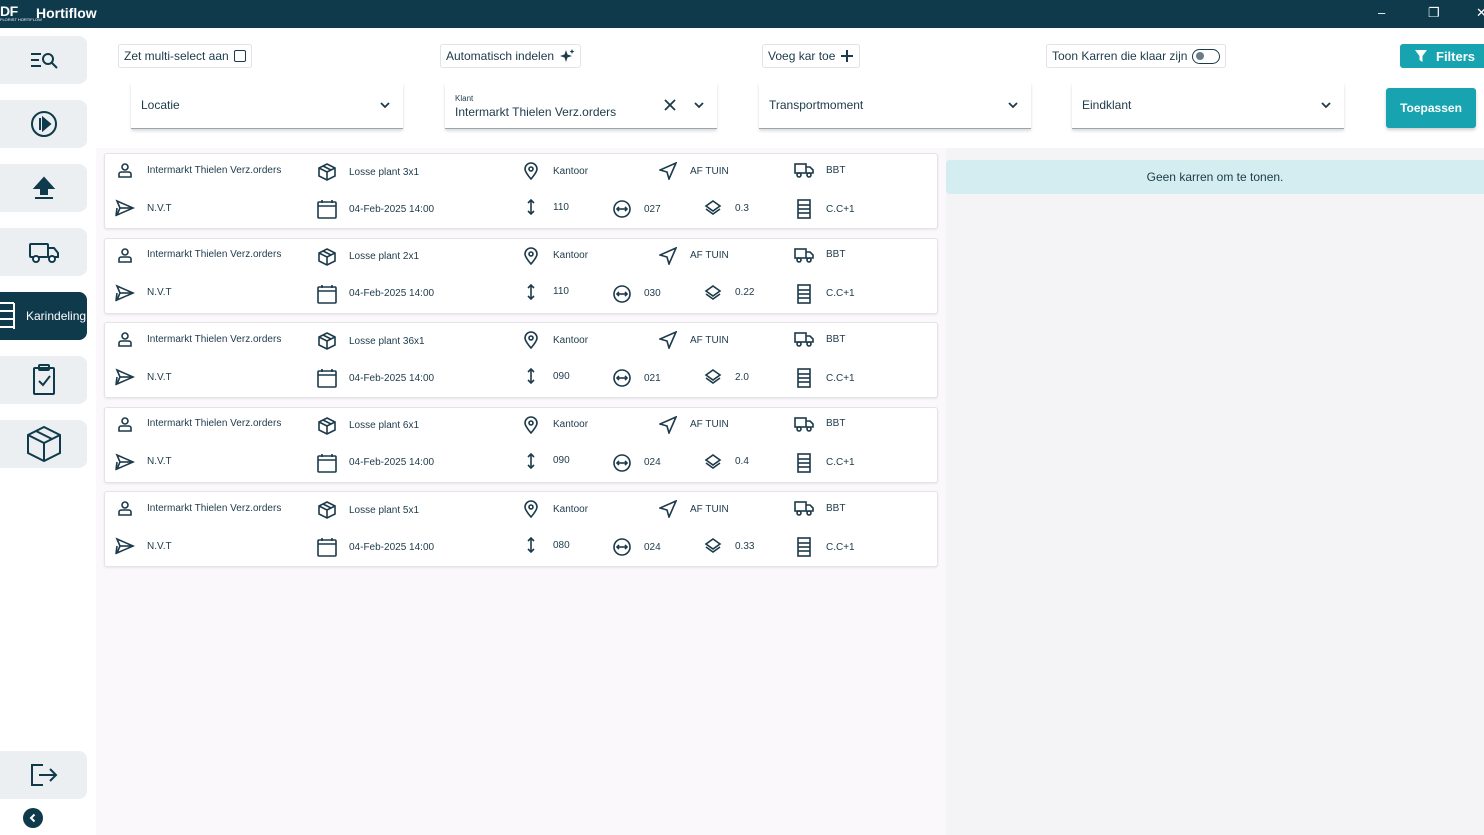 This screenshot has width=1484, height=835. I want to click on customer-dropdown: Klant Intermarkt Thielen Verz.orders, so click(581, 106).